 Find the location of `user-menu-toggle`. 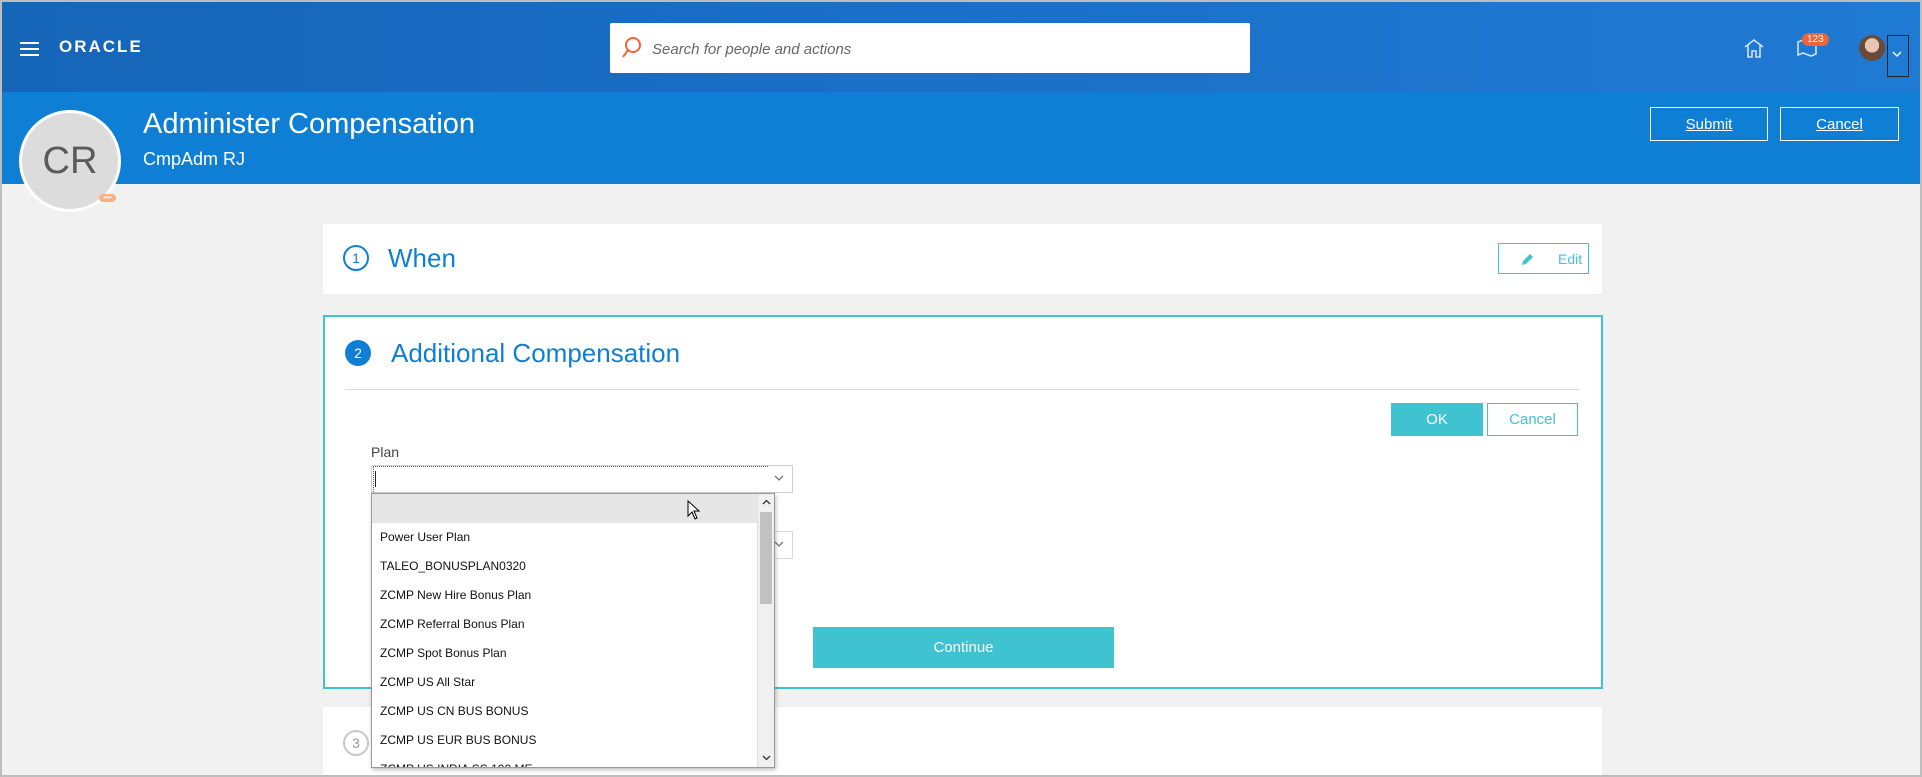

user-menu-toggle is located at coordinates (1898, 56).